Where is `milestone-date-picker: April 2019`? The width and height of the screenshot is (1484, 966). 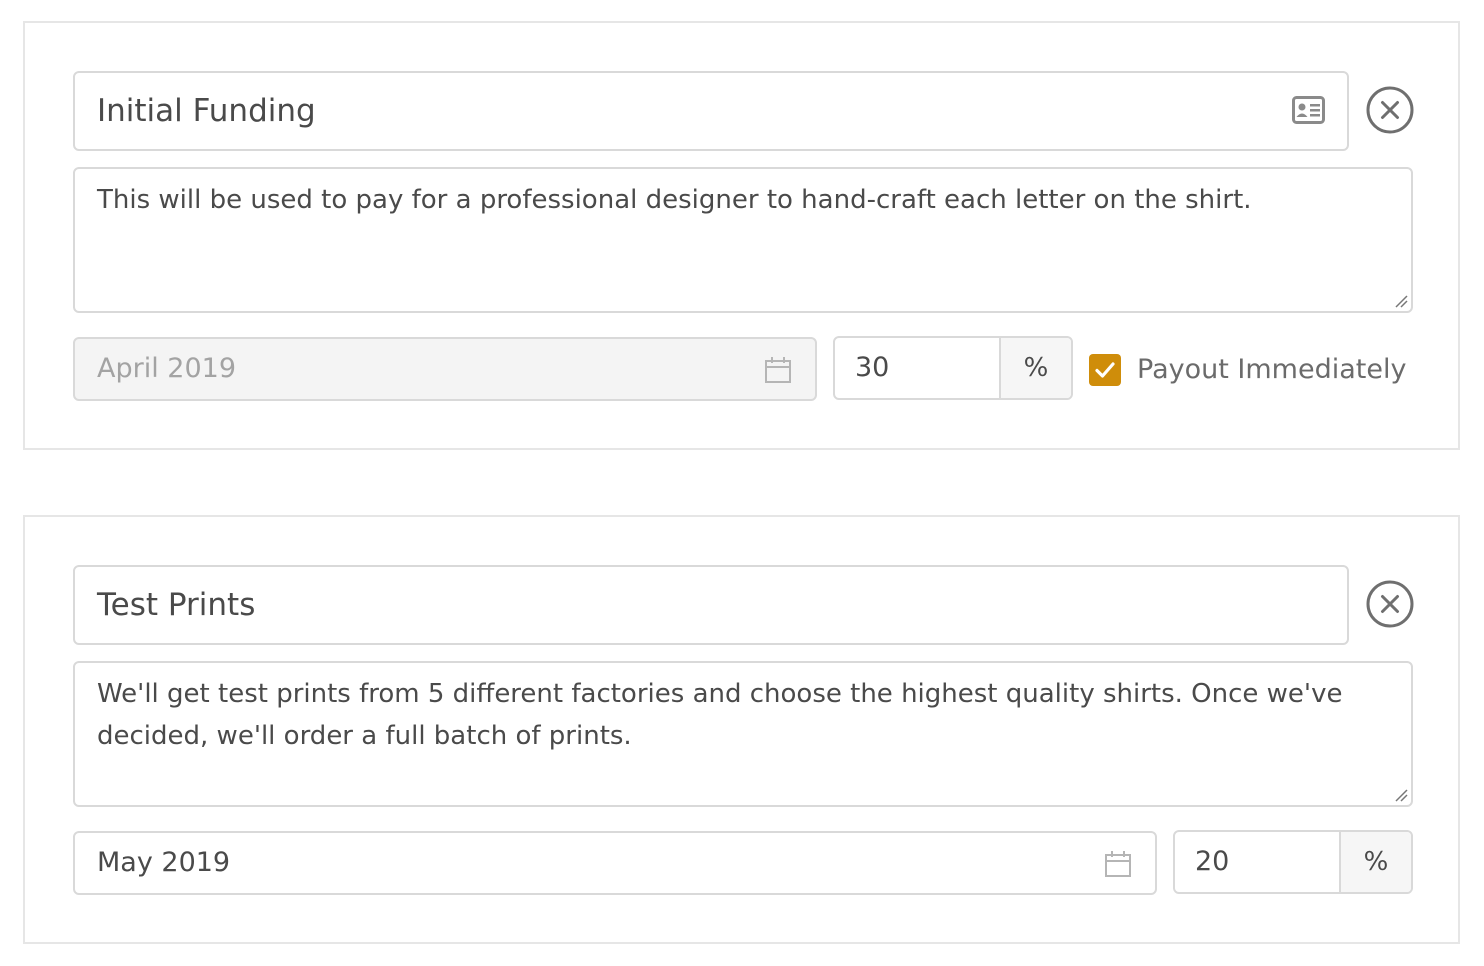 milestone-date-picker: April 2019 is located at coordinates (445, 369).